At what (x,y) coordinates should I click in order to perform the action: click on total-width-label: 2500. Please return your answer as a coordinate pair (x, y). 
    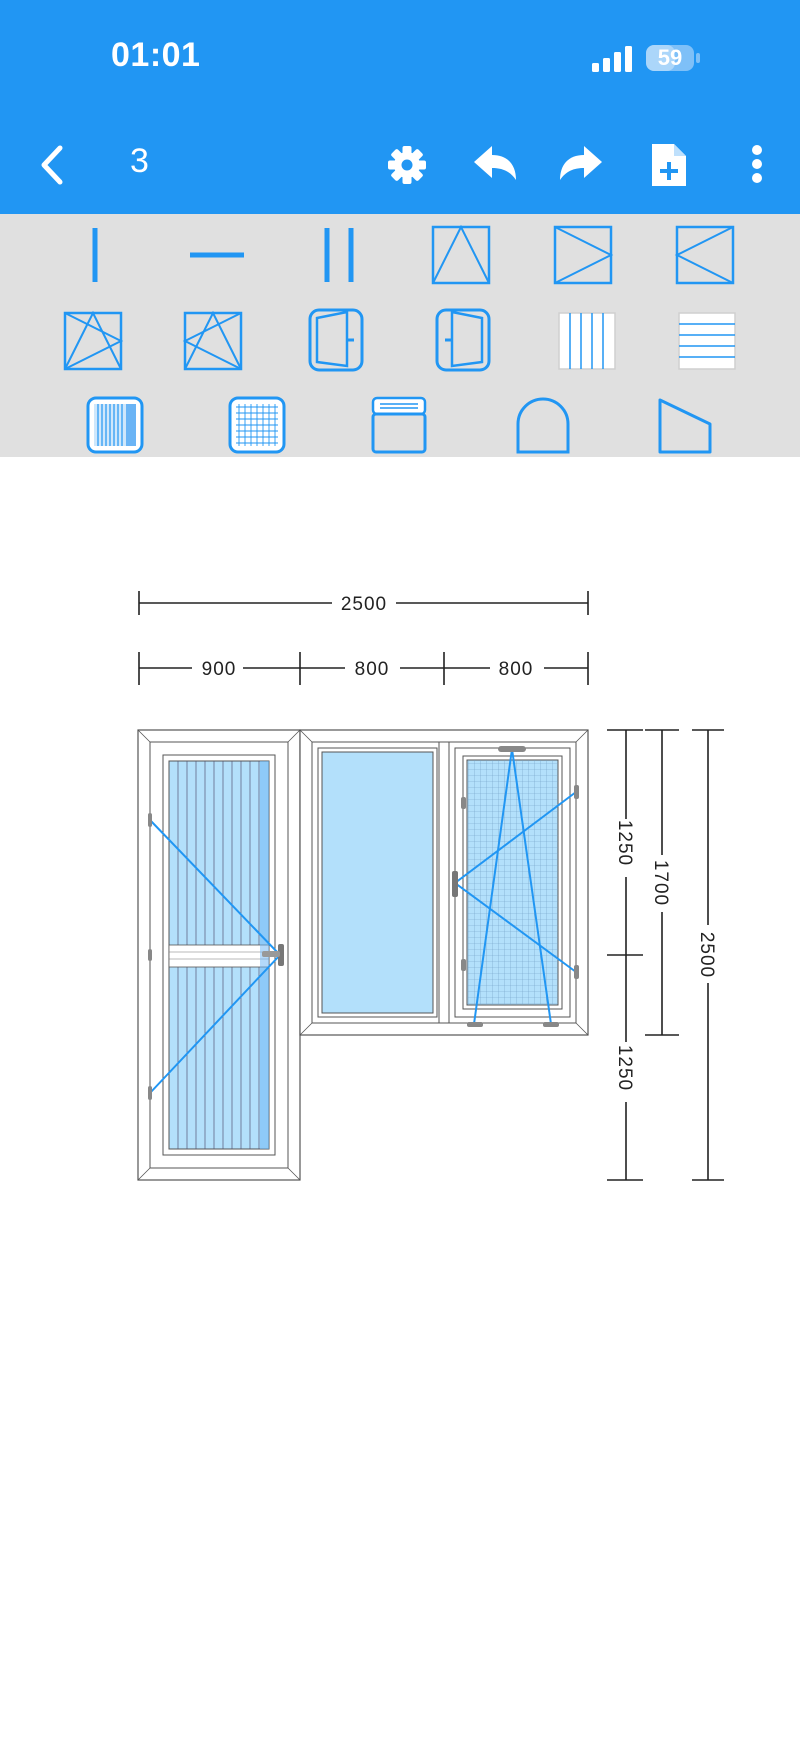
    Looking at the image, I should click on (364, 604).